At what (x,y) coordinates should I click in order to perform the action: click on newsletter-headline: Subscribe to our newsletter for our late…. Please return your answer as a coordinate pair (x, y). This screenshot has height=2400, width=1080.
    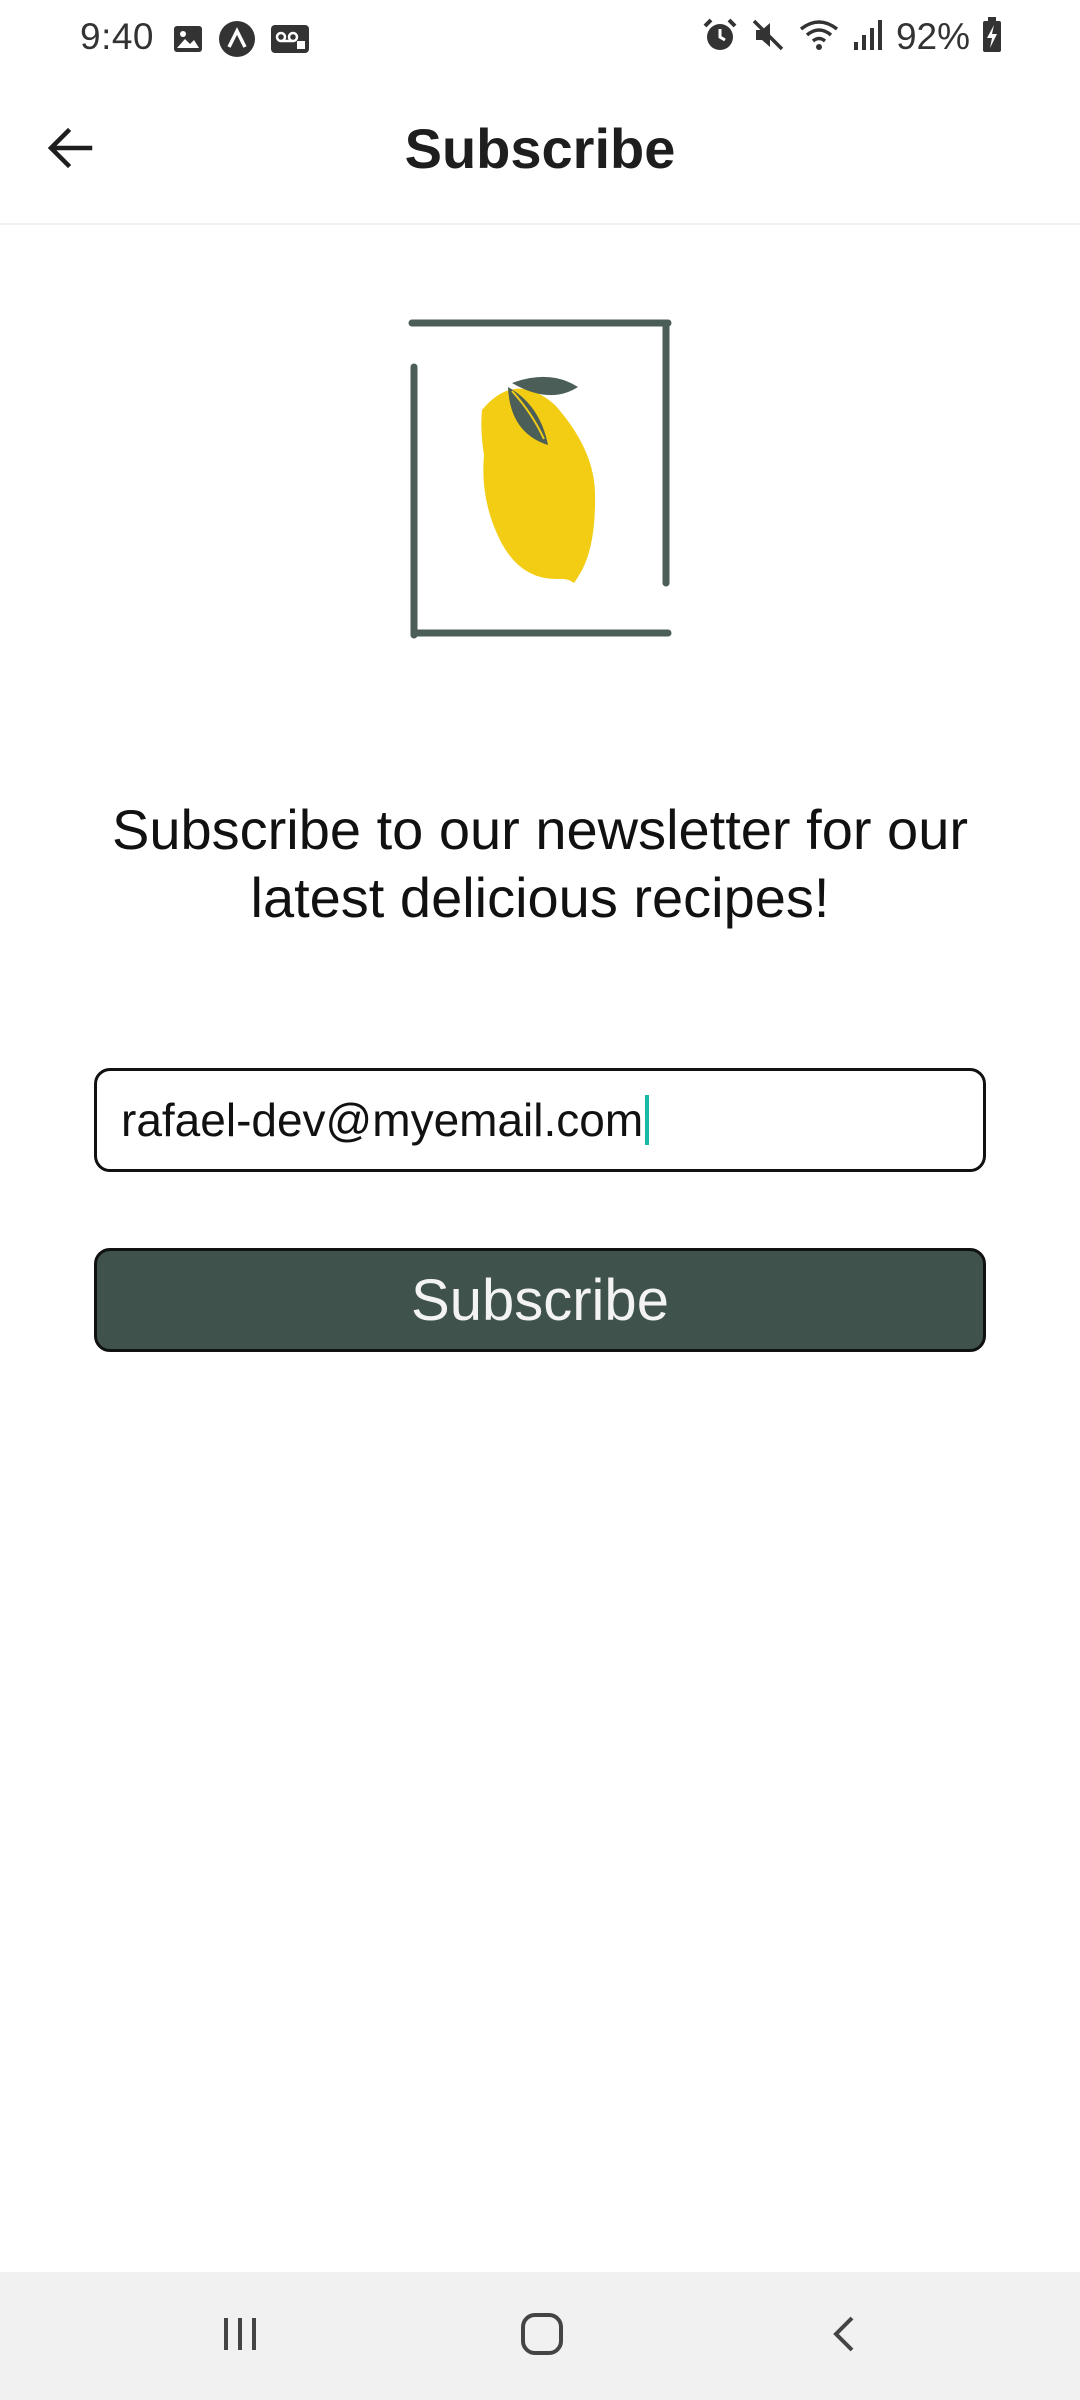
    Looking at the image, I should click on (540, 864).